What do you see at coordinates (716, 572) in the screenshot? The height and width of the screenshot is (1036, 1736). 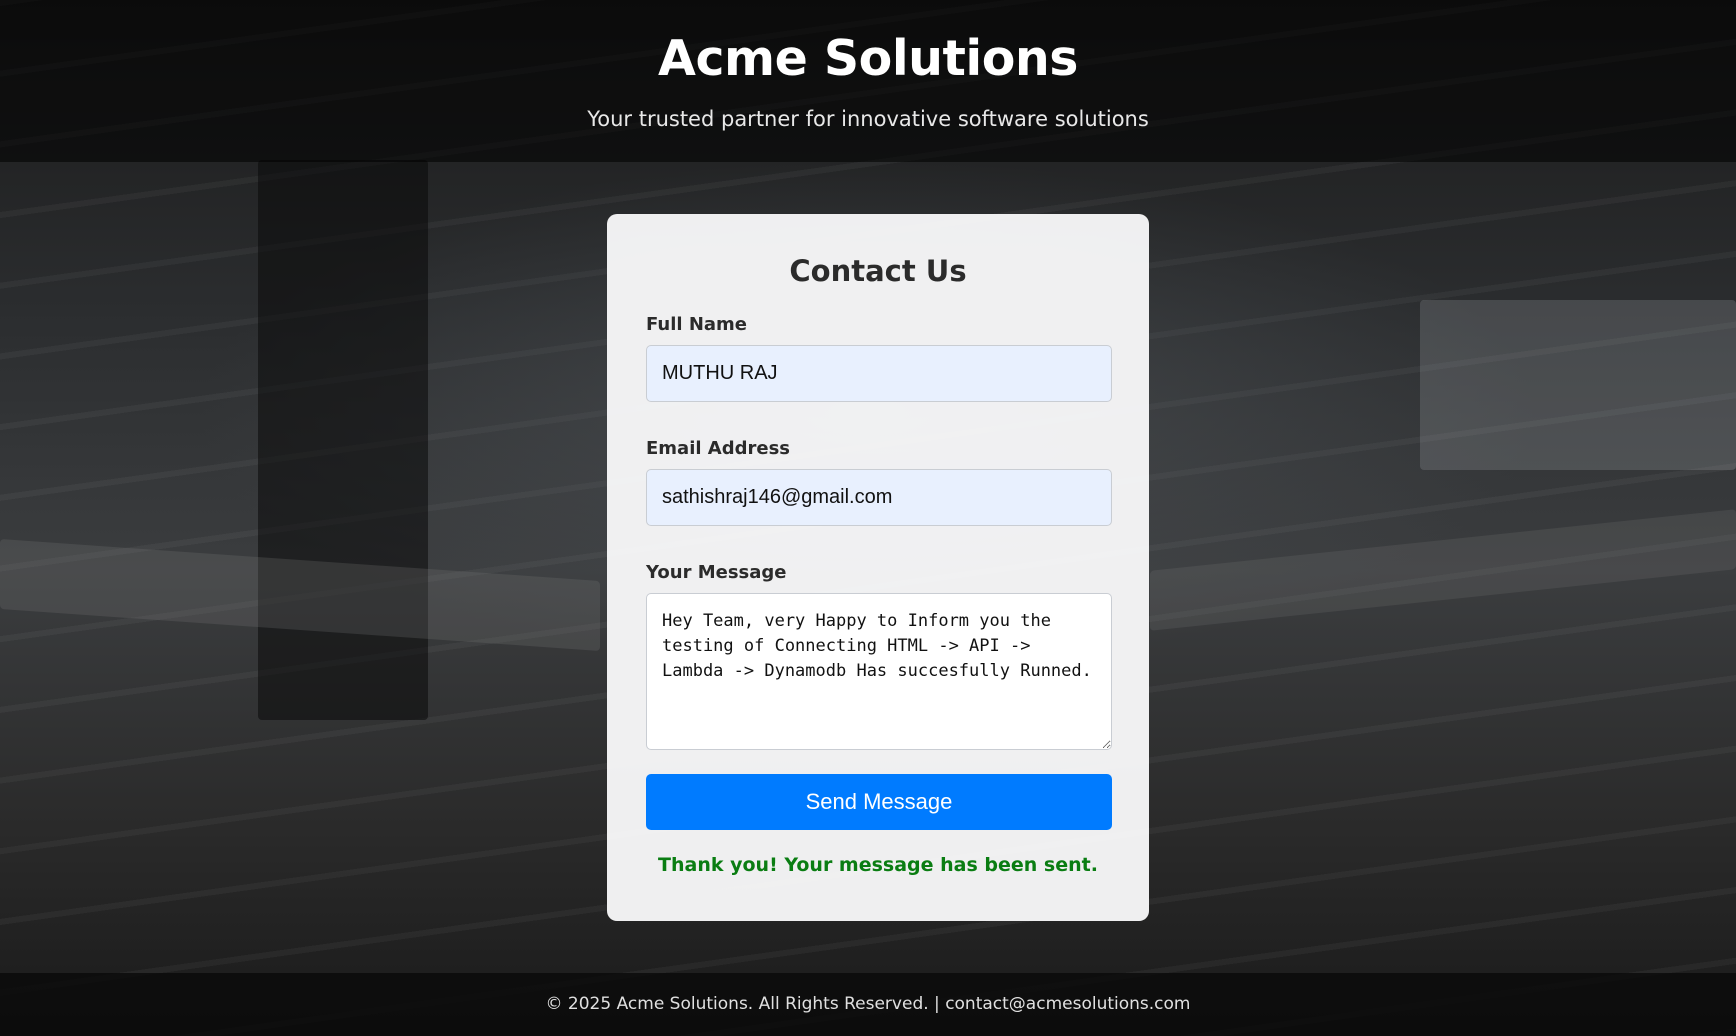 I see `message-label: Your Message` at bounding box center [716, 572].